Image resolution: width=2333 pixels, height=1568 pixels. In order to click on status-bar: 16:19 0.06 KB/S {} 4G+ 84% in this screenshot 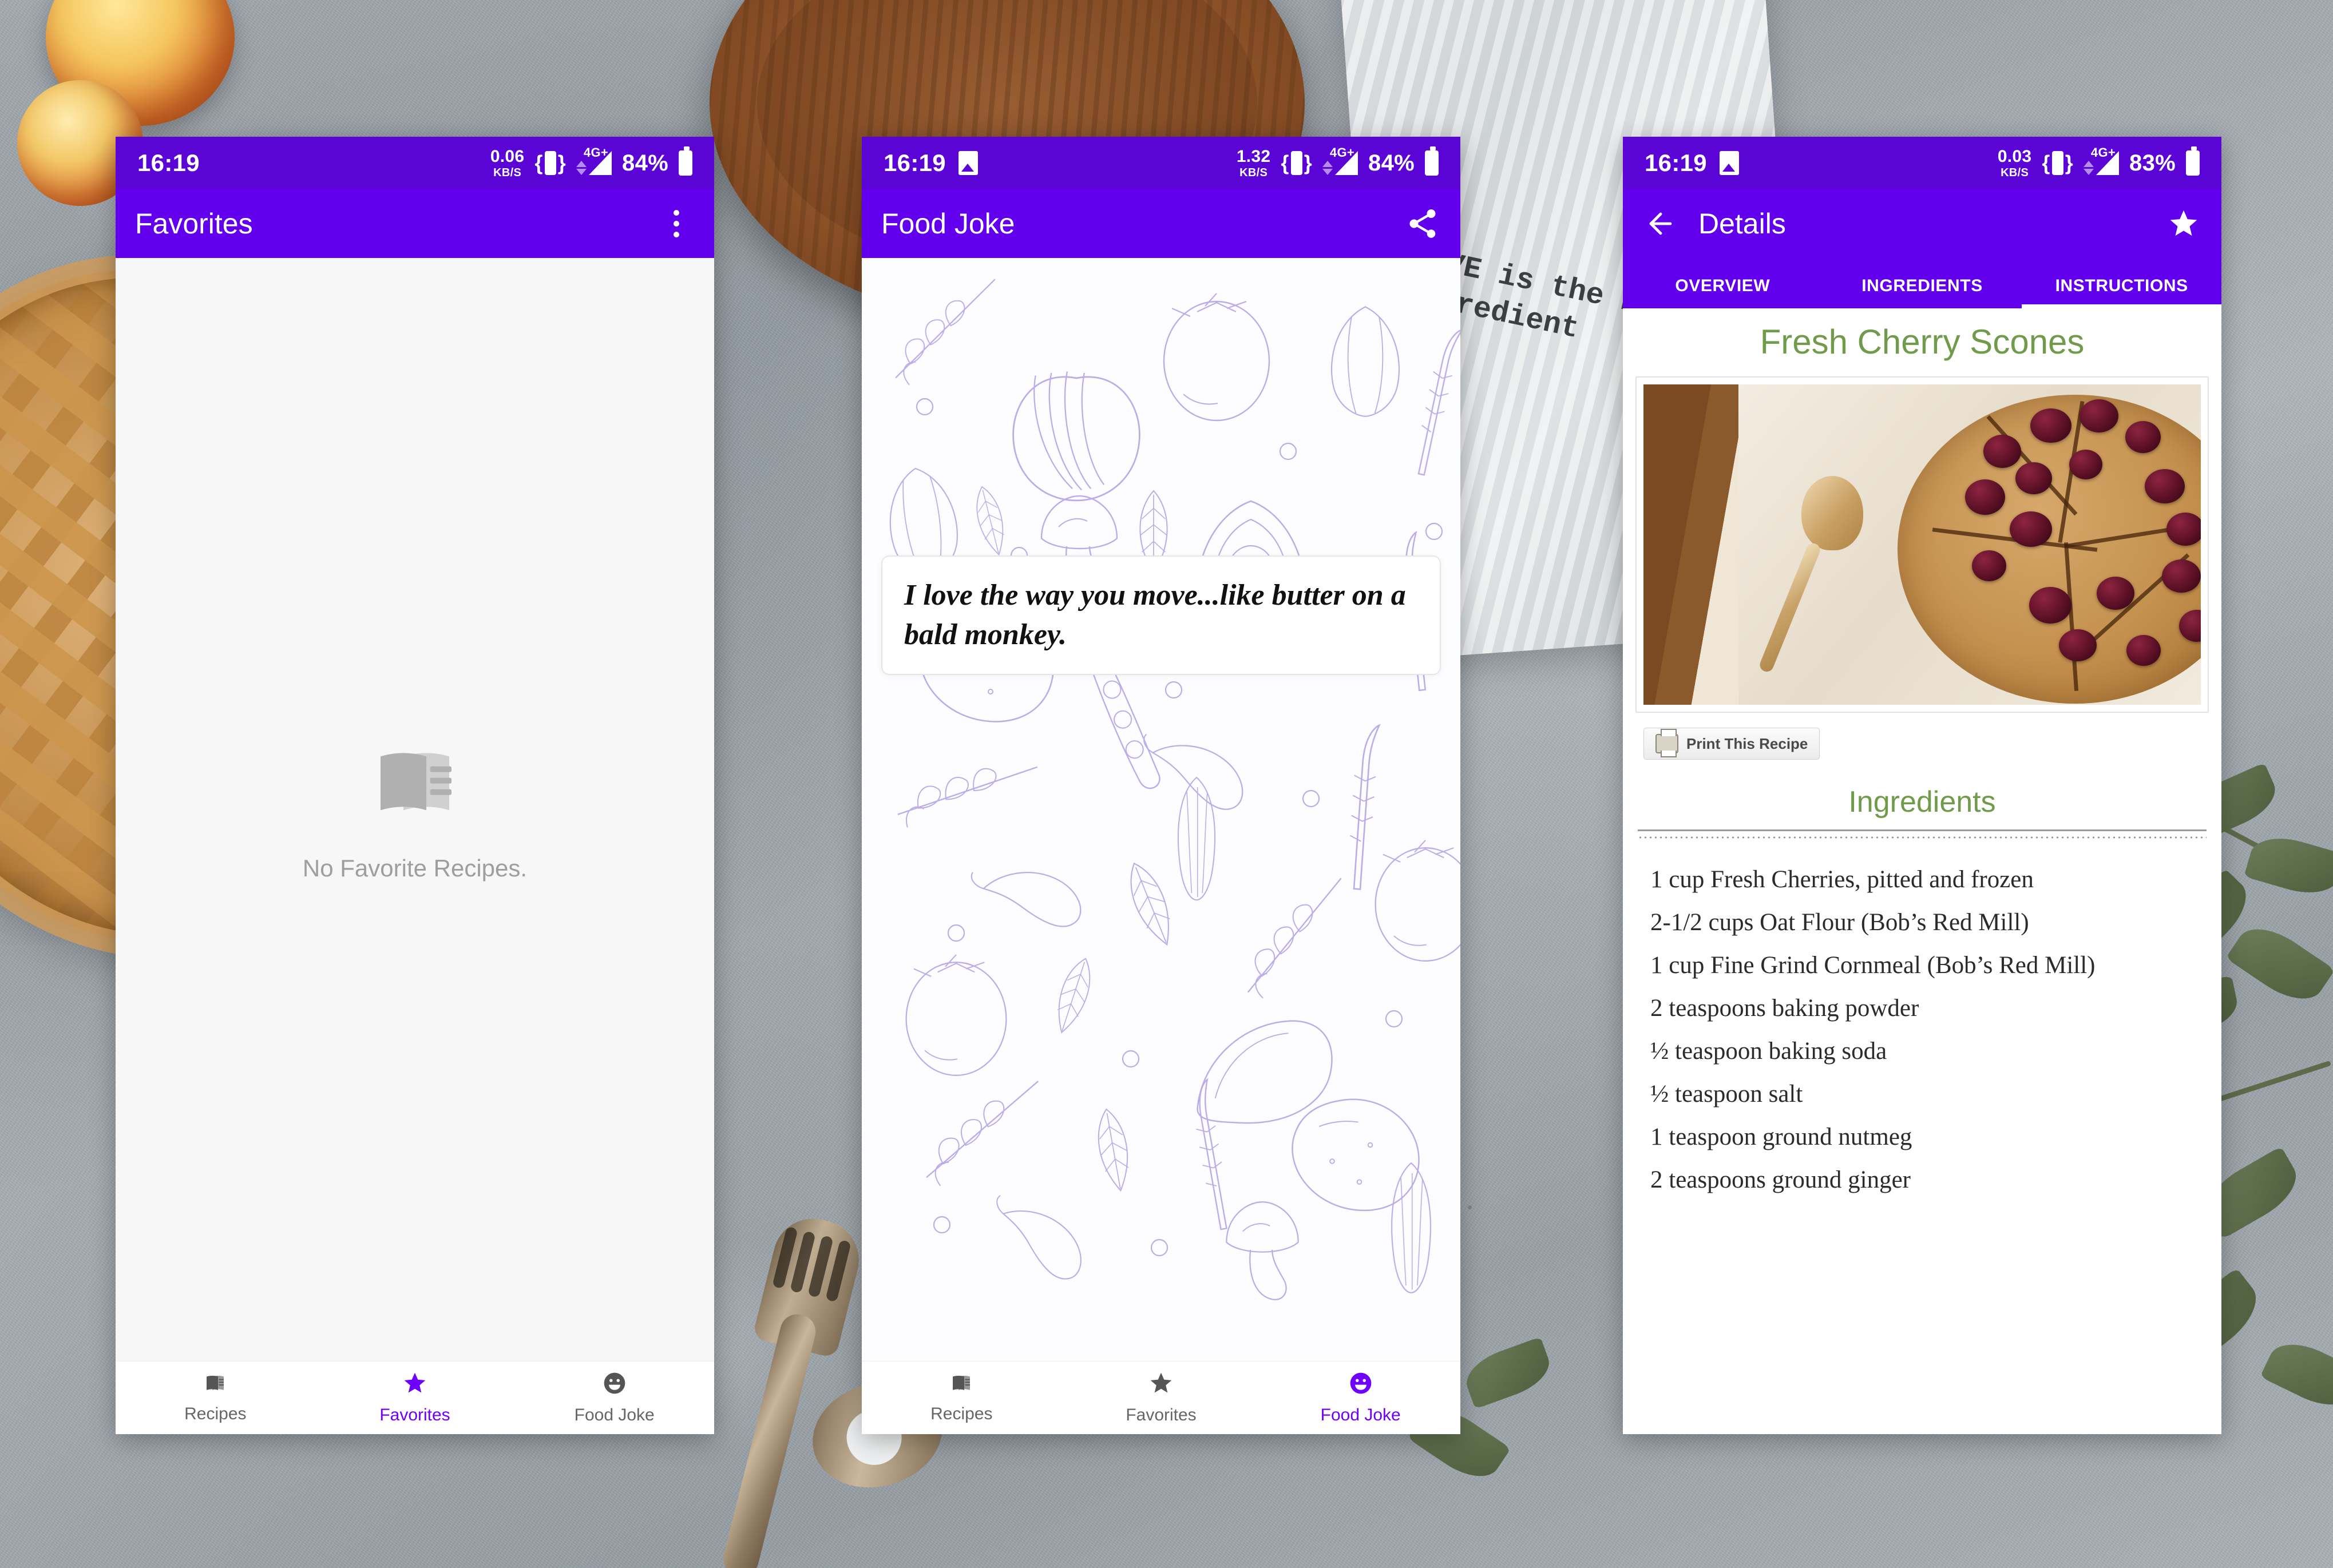, I will do `click(415, 163)`.